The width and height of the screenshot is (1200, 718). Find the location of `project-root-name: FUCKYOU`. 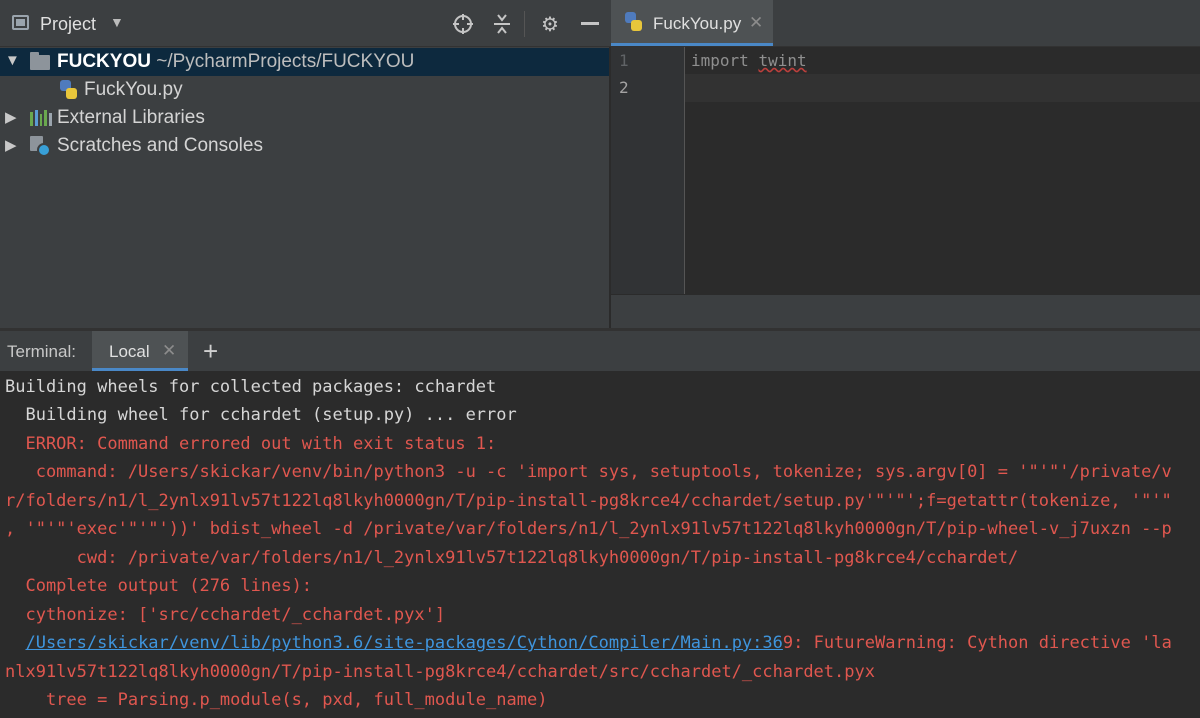

project-root-name: FUCKYOU is located at coordinates (104, 61).